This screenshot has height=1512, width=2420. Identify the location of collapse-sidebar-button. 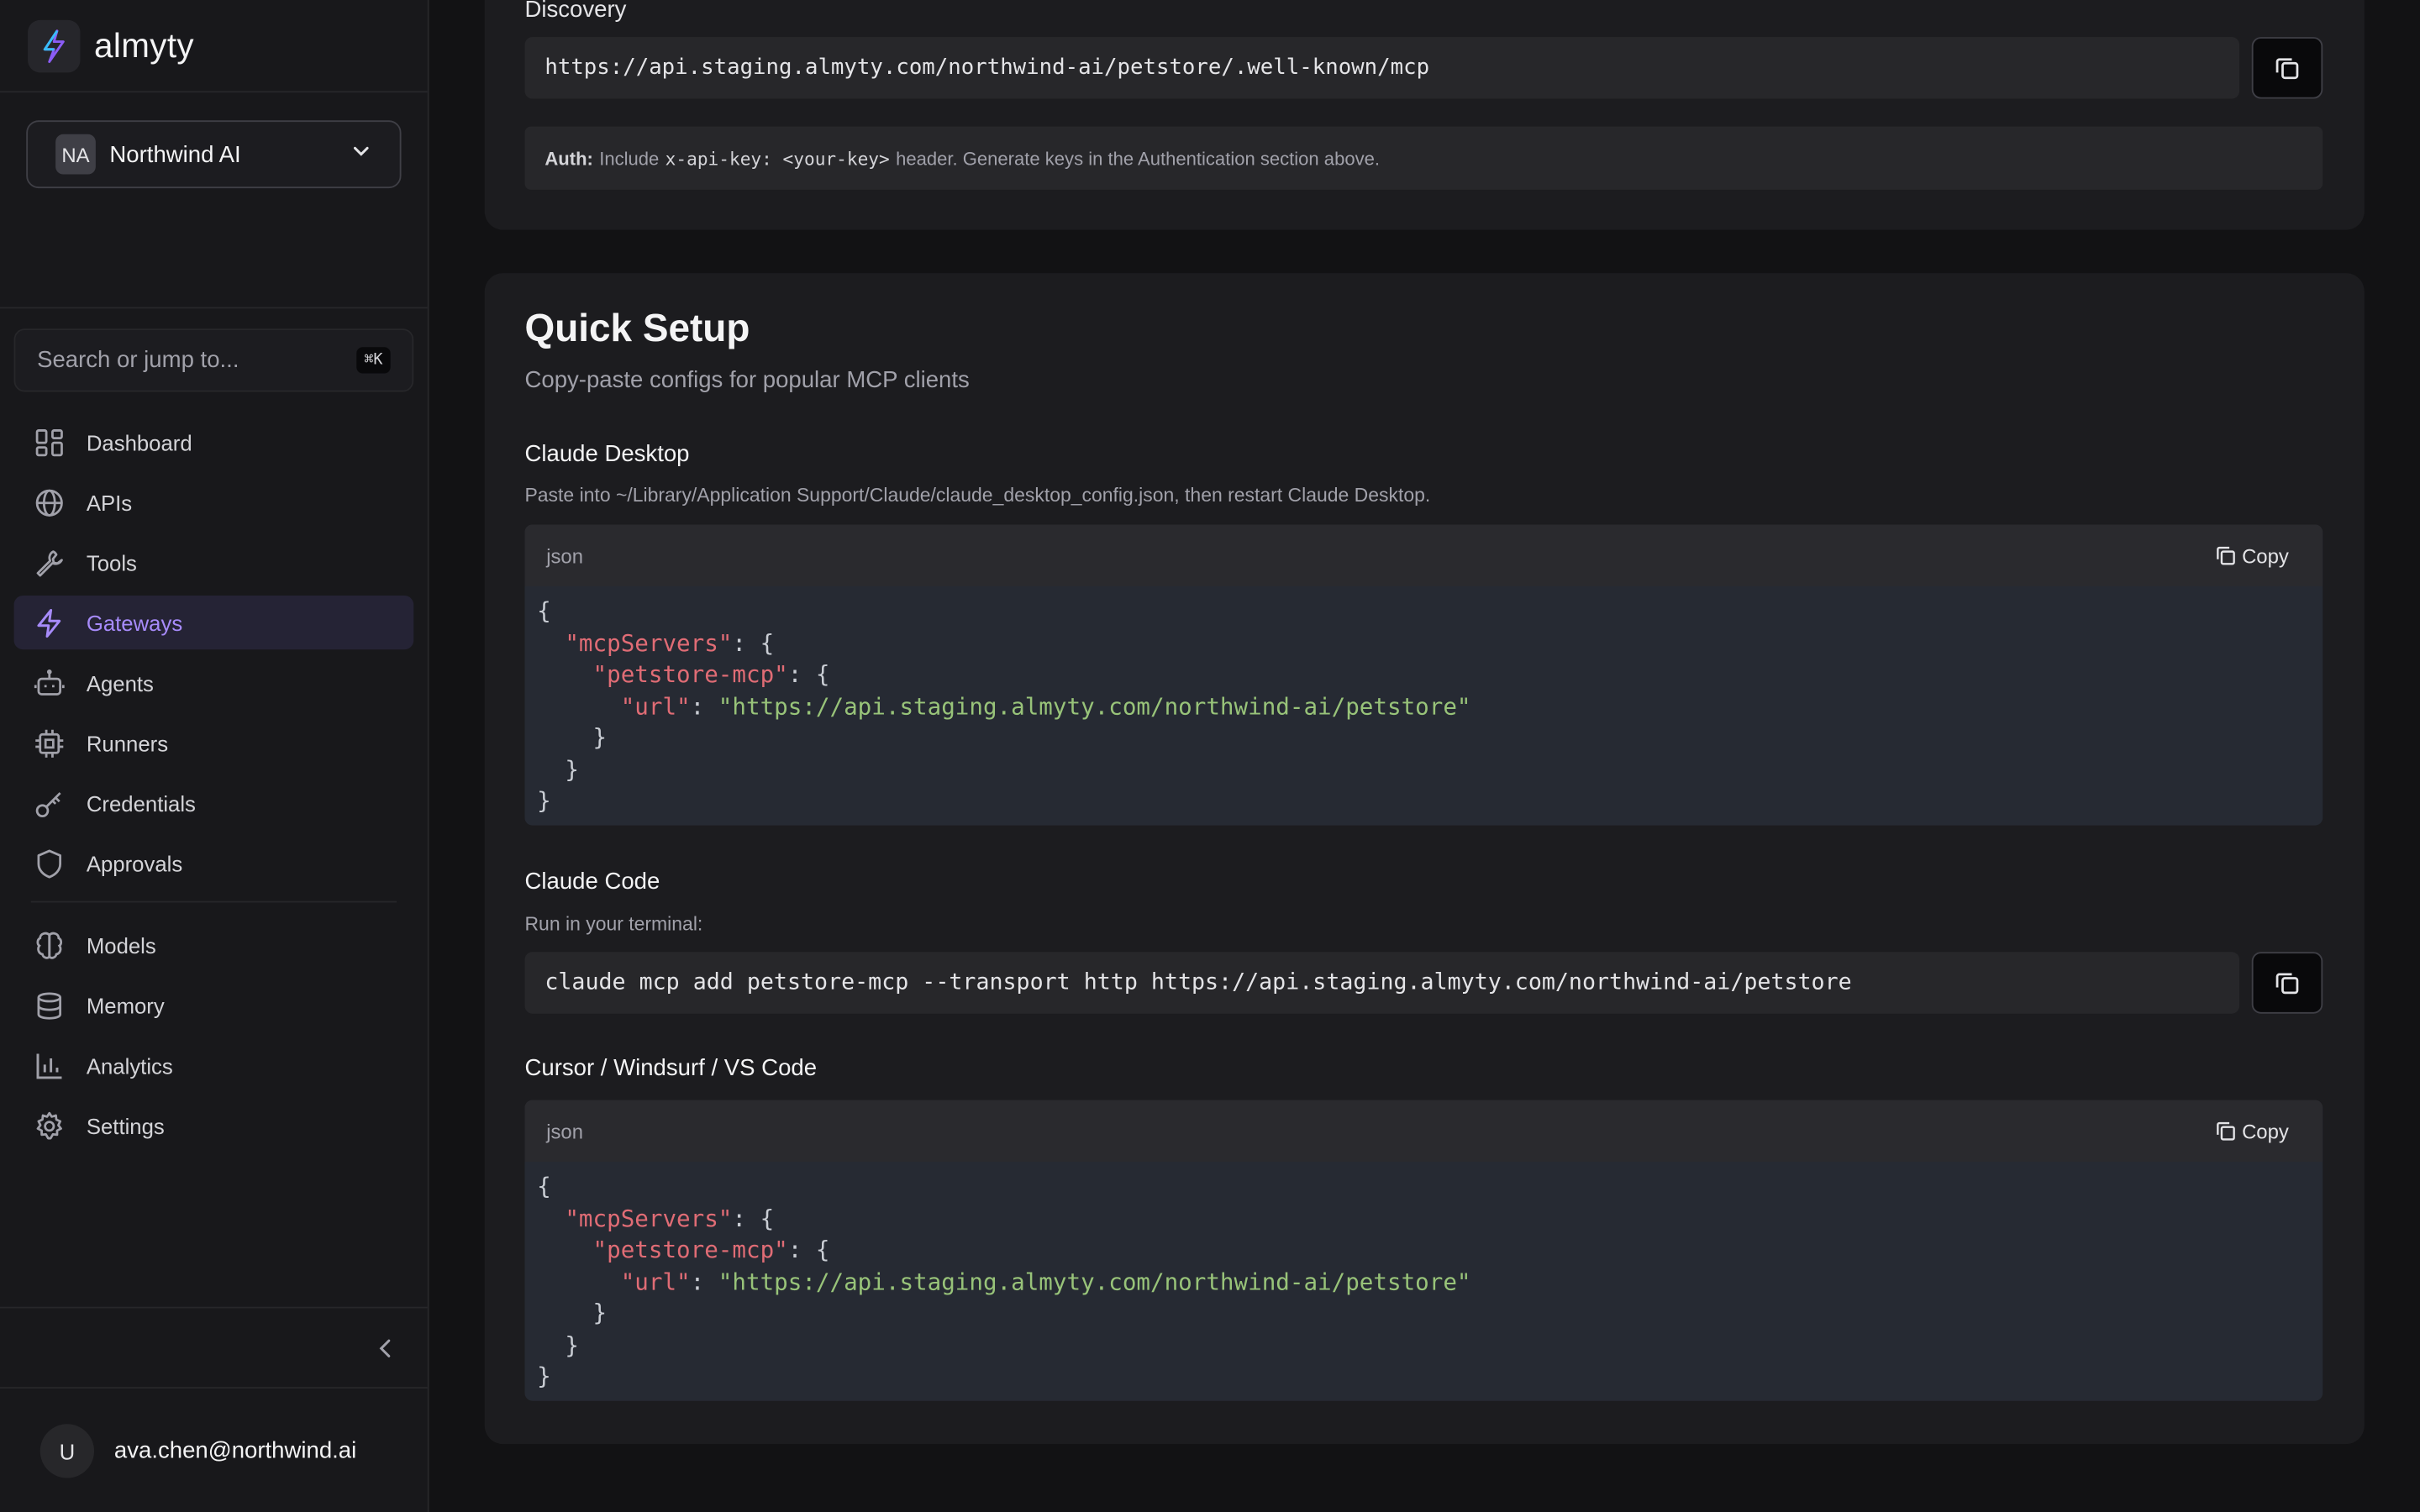
(386, 1348).